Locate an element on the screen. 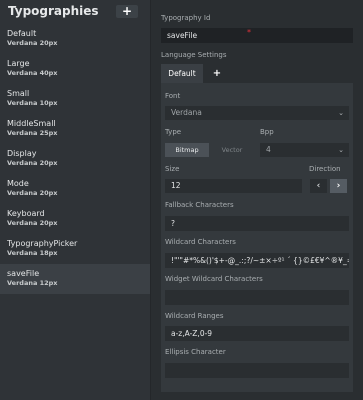 This screenshot has height=400, width=363. language-settings-label: Language Settings is located at coordinates (194, 55).